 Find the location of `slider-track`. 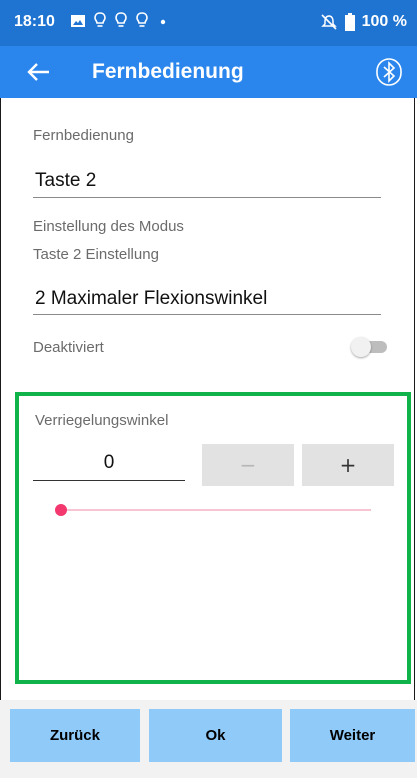

slider-track is located at coordinates (216, 510).